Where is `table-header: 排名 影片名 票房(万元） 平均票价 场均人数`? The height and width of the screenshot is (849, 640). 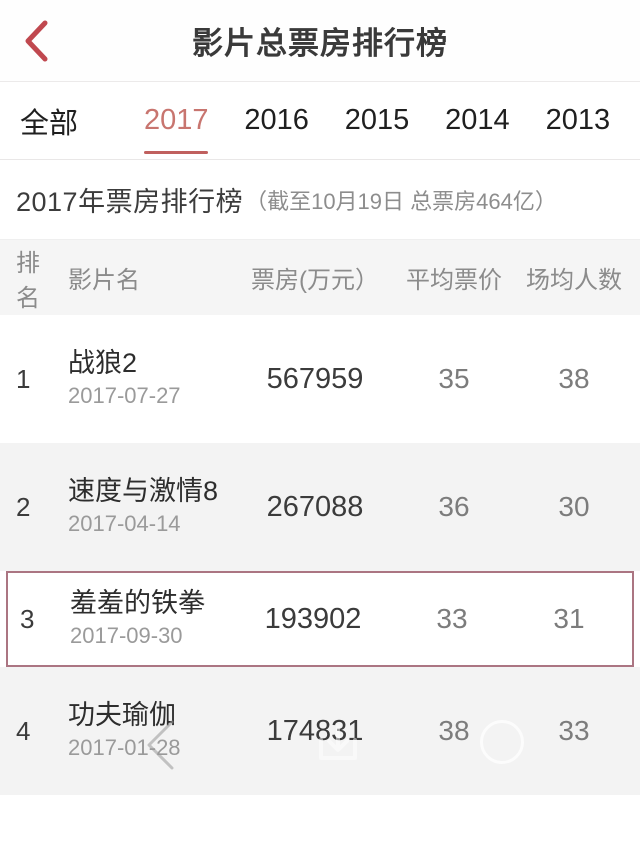 table-header: 排名 影片名 票房(万元） 平均票价 场均人数 is located at coordinates (320, 277).